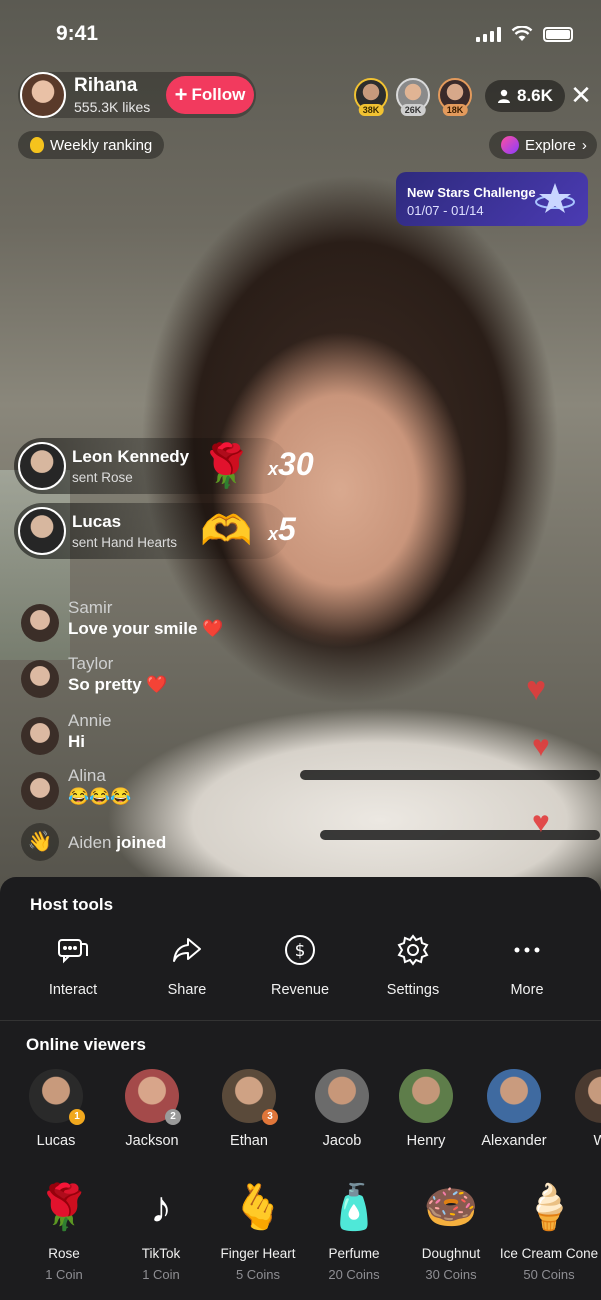 The height and width of the screenshot is (1300, 601). What do you see at coordinates (549, 1274) in the screenshot?
I see `gift-price: 50 Coins` at bounding box center [549, 1274].